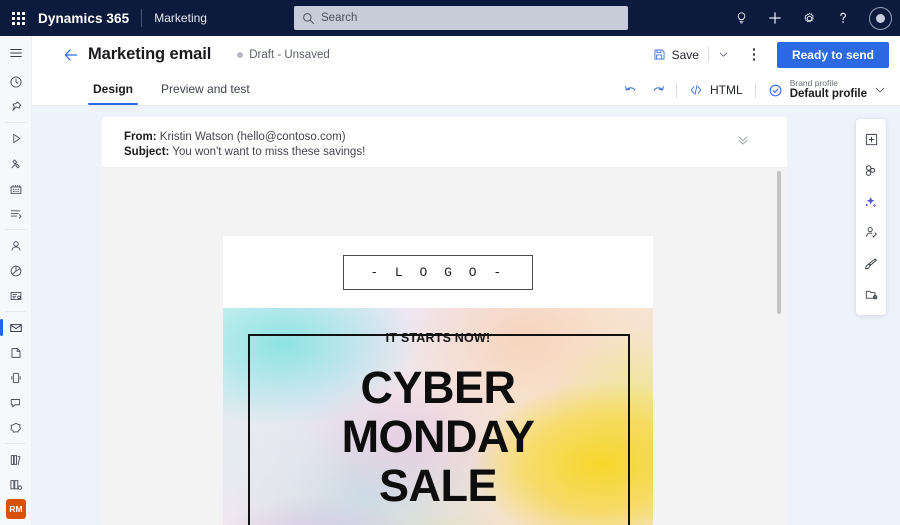 This screenshot has height=525, width=900. What do you see at coordinates (438, 436) in the screenshot?
I see `hero-title-line-2: MONDAY` at bounding box center [438, 436].